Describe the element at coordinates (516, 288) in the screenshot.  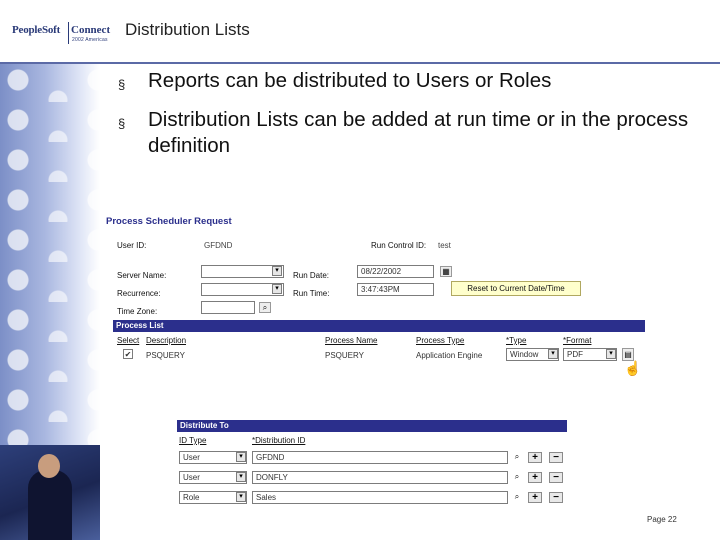
I see `reset-date-time-button: Reset to Current Date/Time` at that location.